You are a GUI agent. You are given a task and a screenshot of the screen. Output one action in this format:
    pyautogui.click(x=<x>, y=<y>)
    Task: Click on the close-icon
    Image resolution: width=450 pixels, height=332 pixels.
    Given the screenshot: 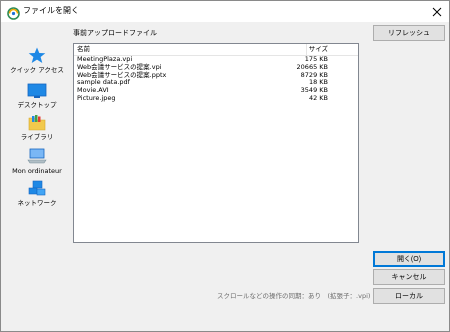 What is the action you would take?
    pyautogui.click(x=437, y=11)
    